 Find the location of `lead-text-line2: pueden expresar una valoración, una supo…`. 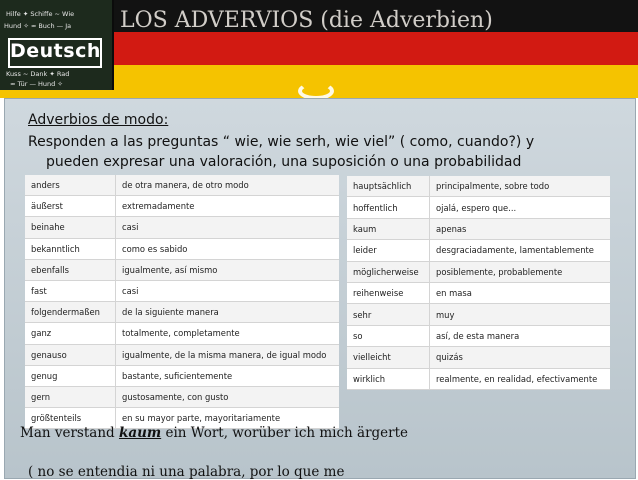

lead-text-line2: pueden expresar una valoración, una supo… is located at coordinates (284, 162).